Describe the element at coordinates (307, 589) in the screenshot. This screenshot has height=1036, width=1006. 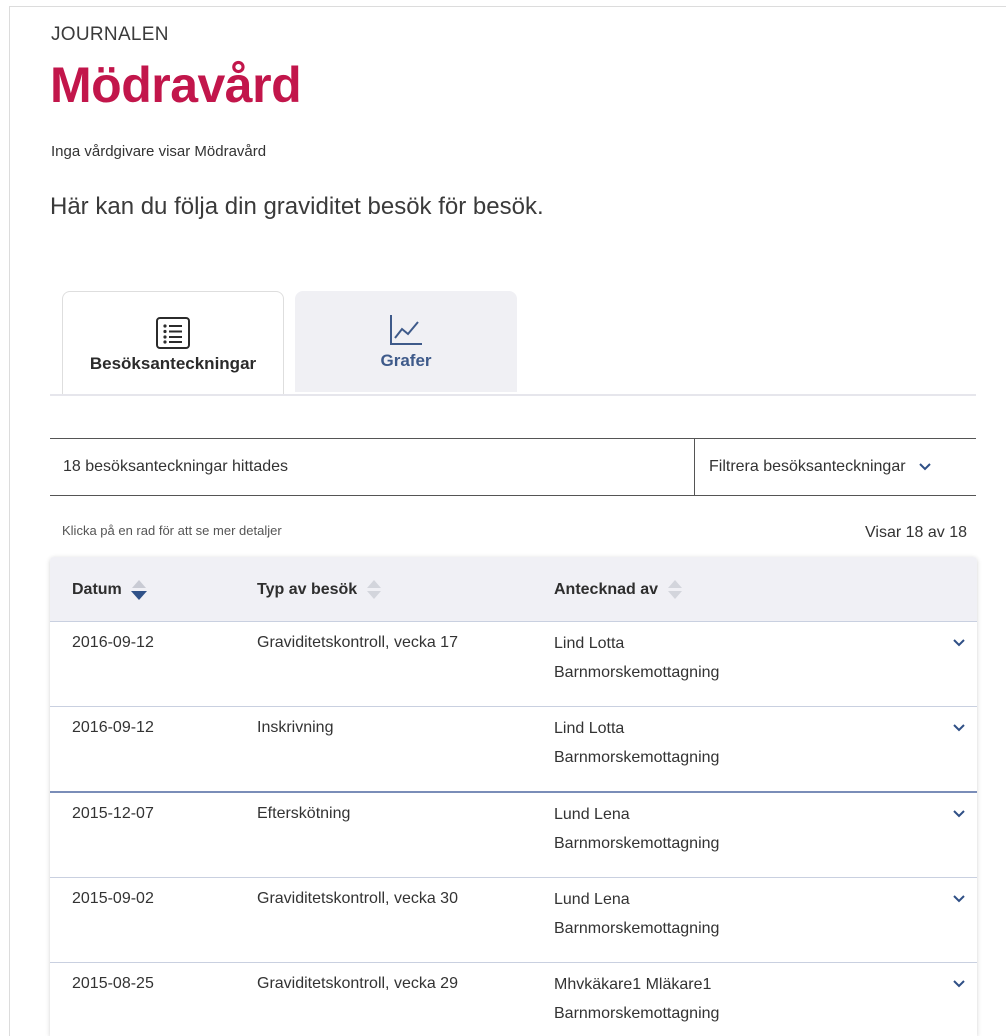
I see `column-label: Typ av besök` at that location.